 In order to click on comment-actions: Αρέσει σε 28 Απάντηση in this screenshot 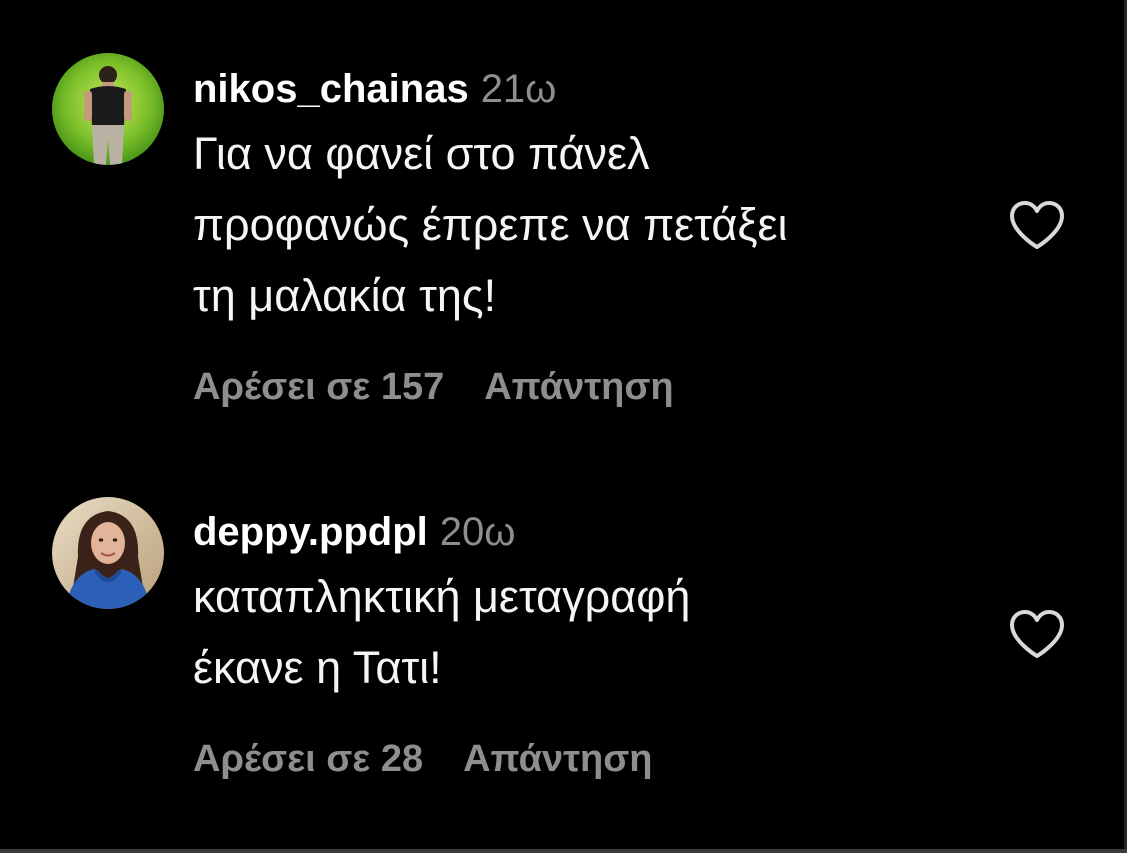, I will do `click(422, 759)`.